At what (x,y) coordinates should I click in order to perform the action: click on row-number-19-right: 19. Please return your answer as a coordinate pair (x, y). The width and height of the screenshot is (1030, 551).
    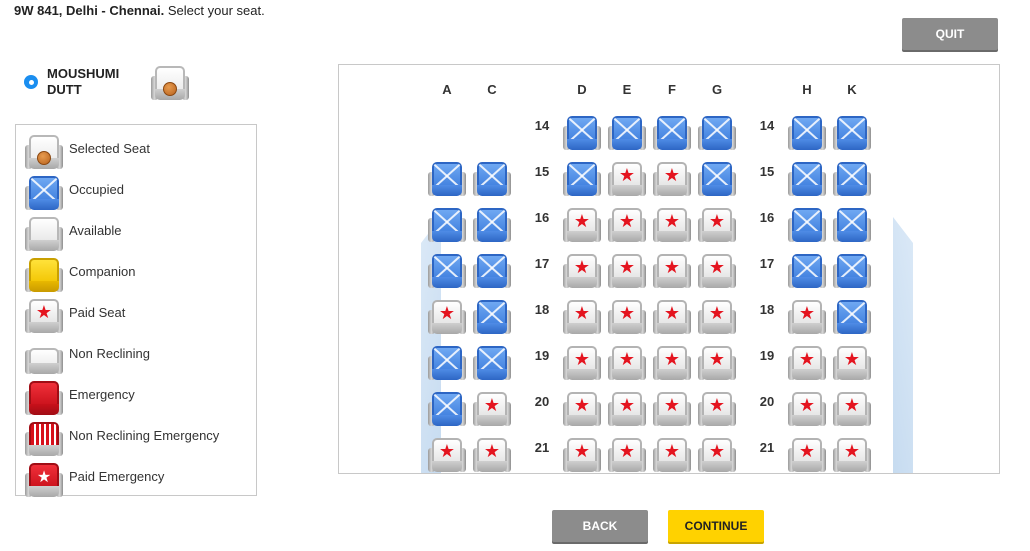
    Looking at the image, I should click on (767, 355).